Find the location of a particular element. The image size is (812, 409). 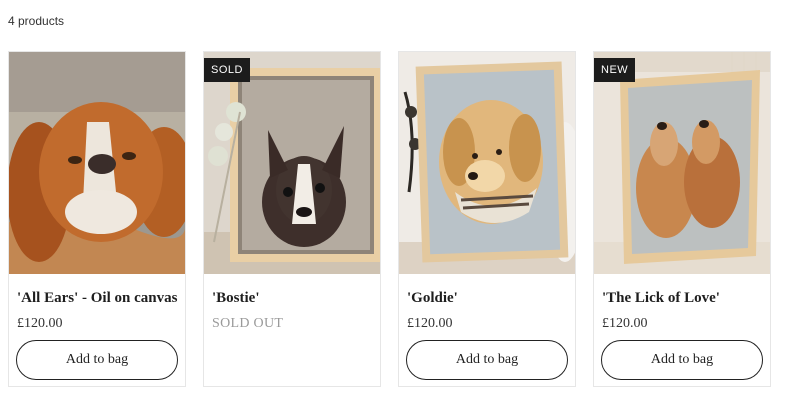

sold-badge: SOLD is located at coordinates (227, 70).